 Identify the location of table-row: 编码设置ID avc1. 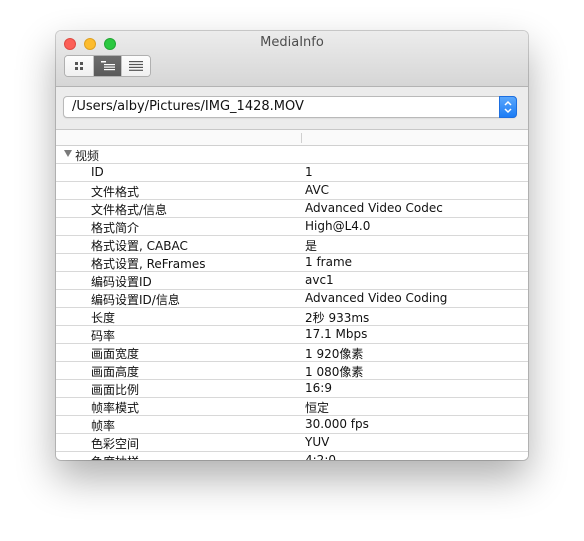
(292, 281).